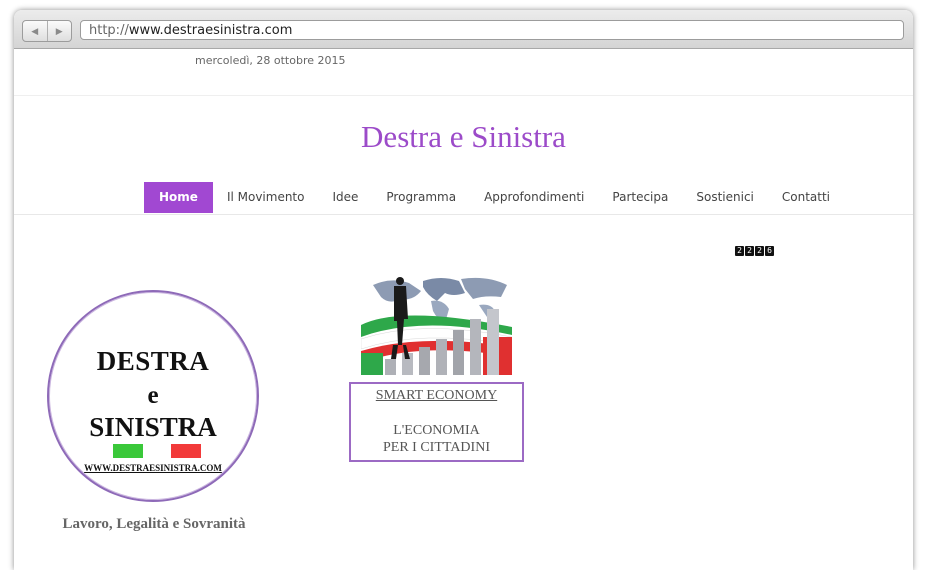 Image resolution: width=927 pixels, height=570 pixels. Describe the element at coordinates (492, 30) in the screenshot. I see `address-bar: http://www.destraesinistra.com` at that location.